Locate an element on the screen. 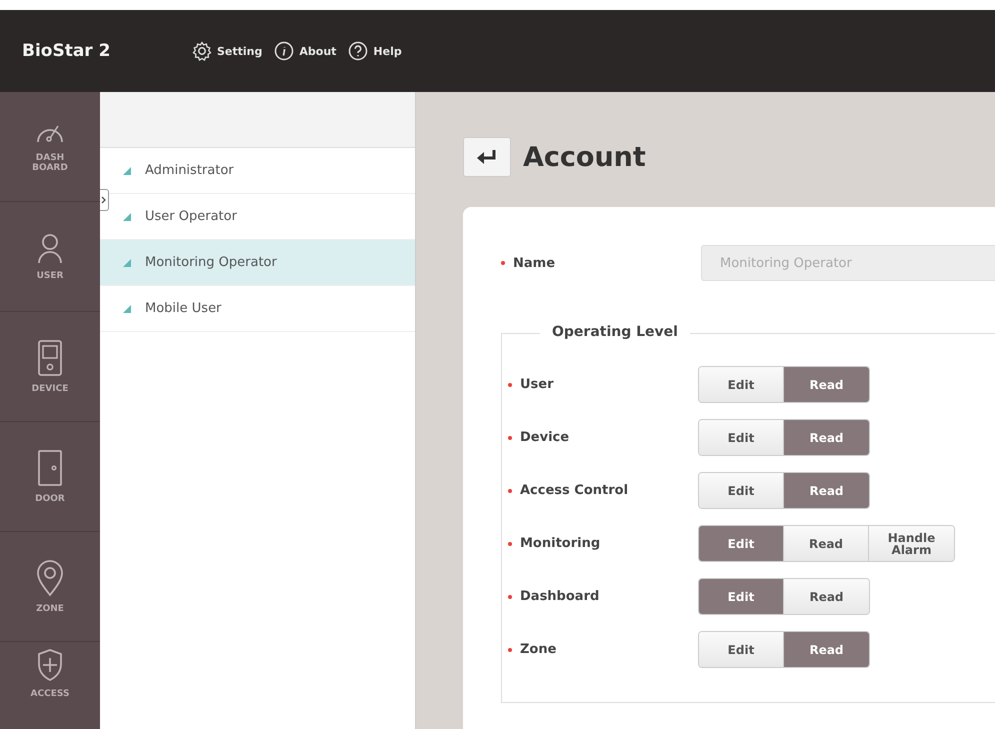  help-icon is located at coordinates (358, 51).